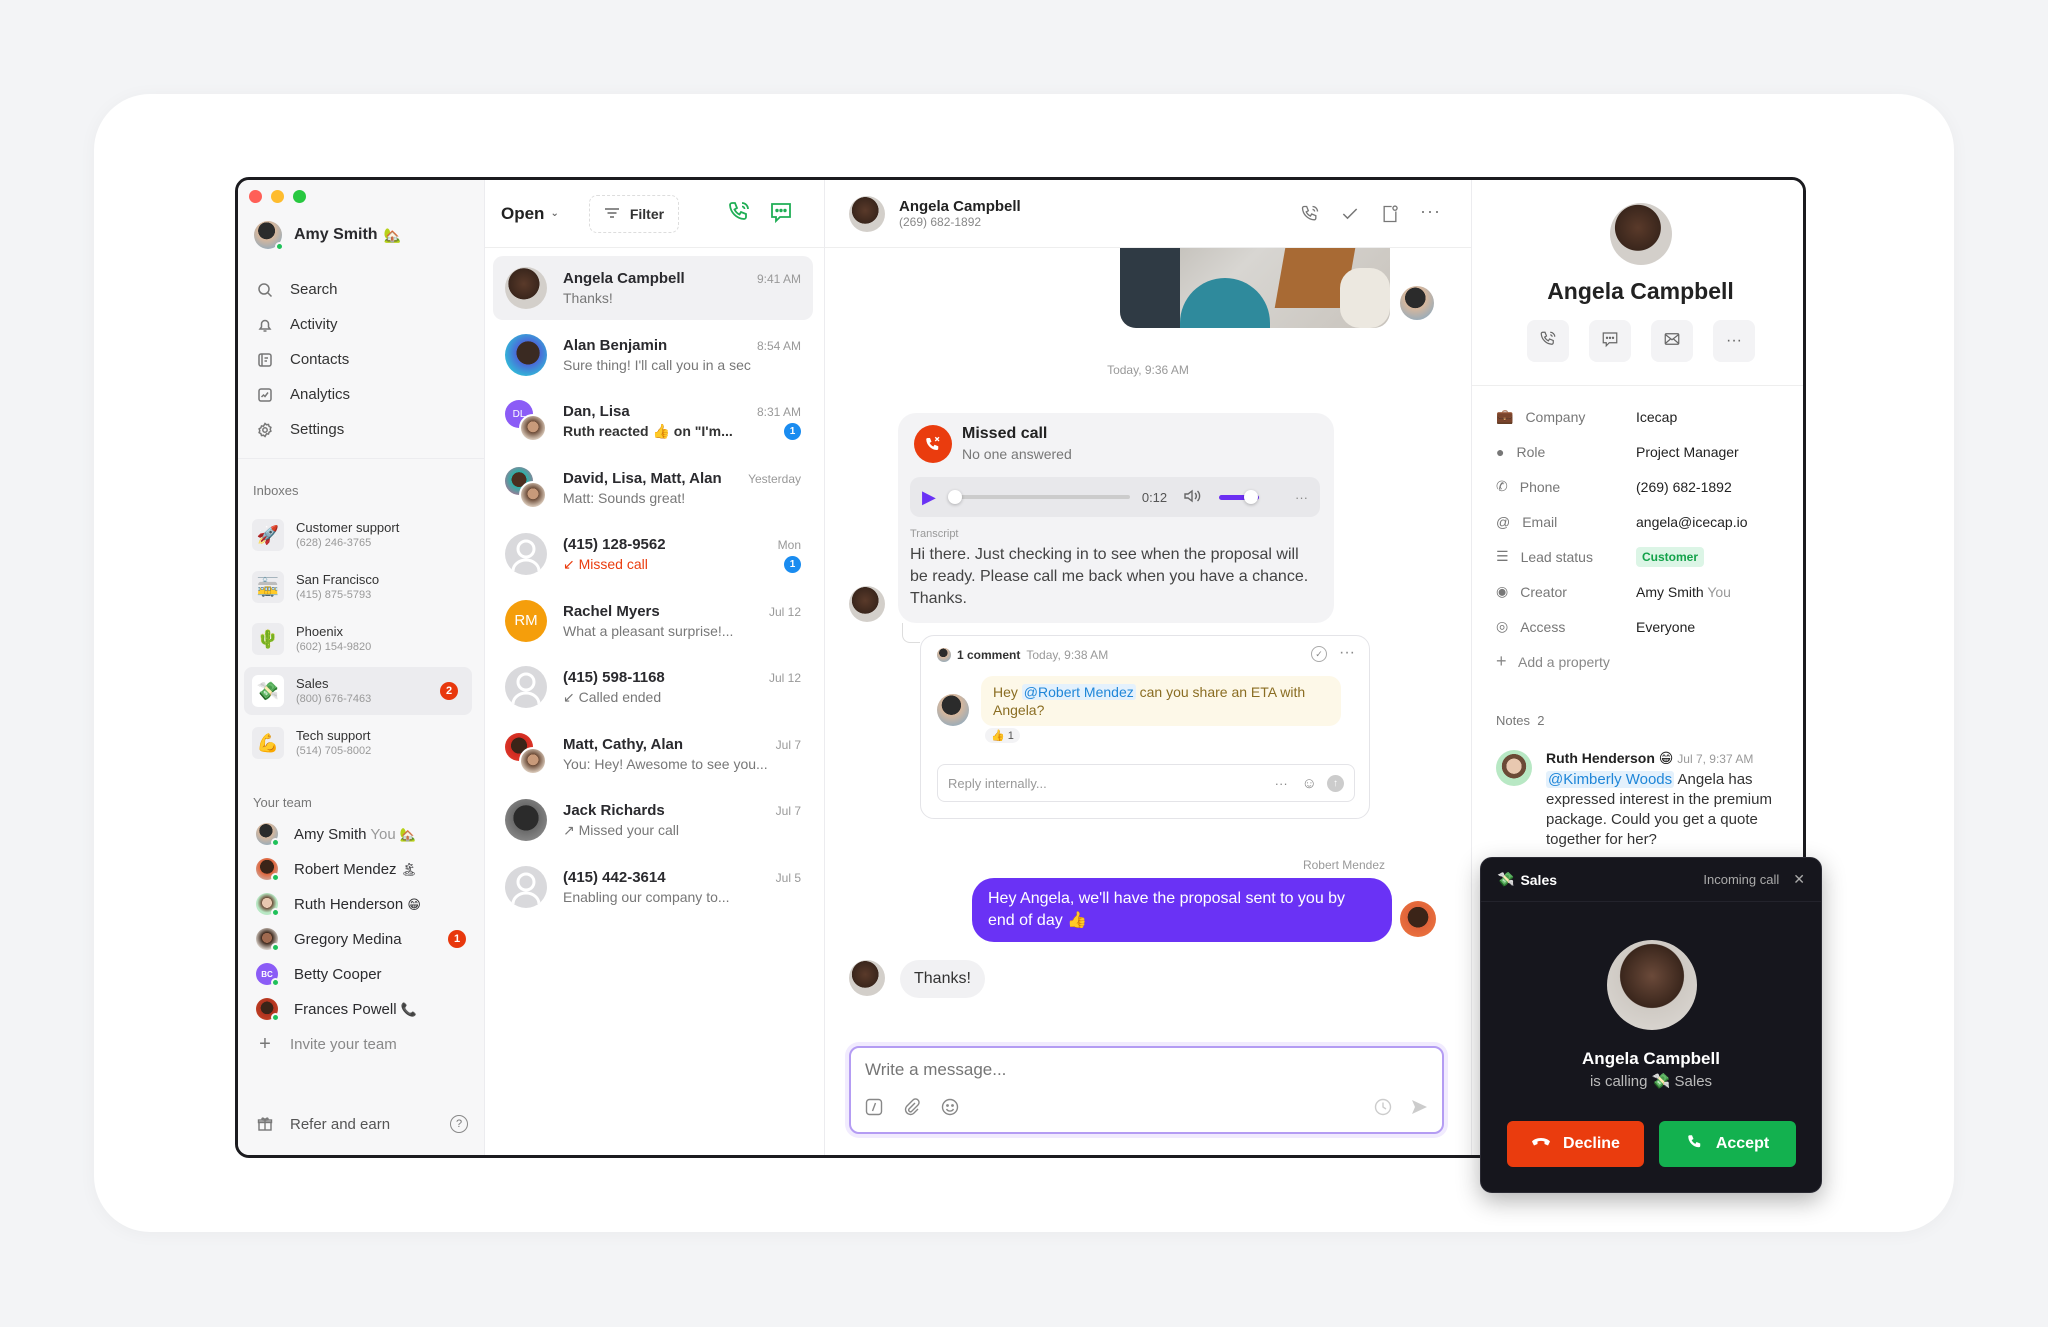 The width and height of the screenshot is (2048, 1327). I want to click on property-email: @ Email angela@icecap.io, so click(1646, 521).